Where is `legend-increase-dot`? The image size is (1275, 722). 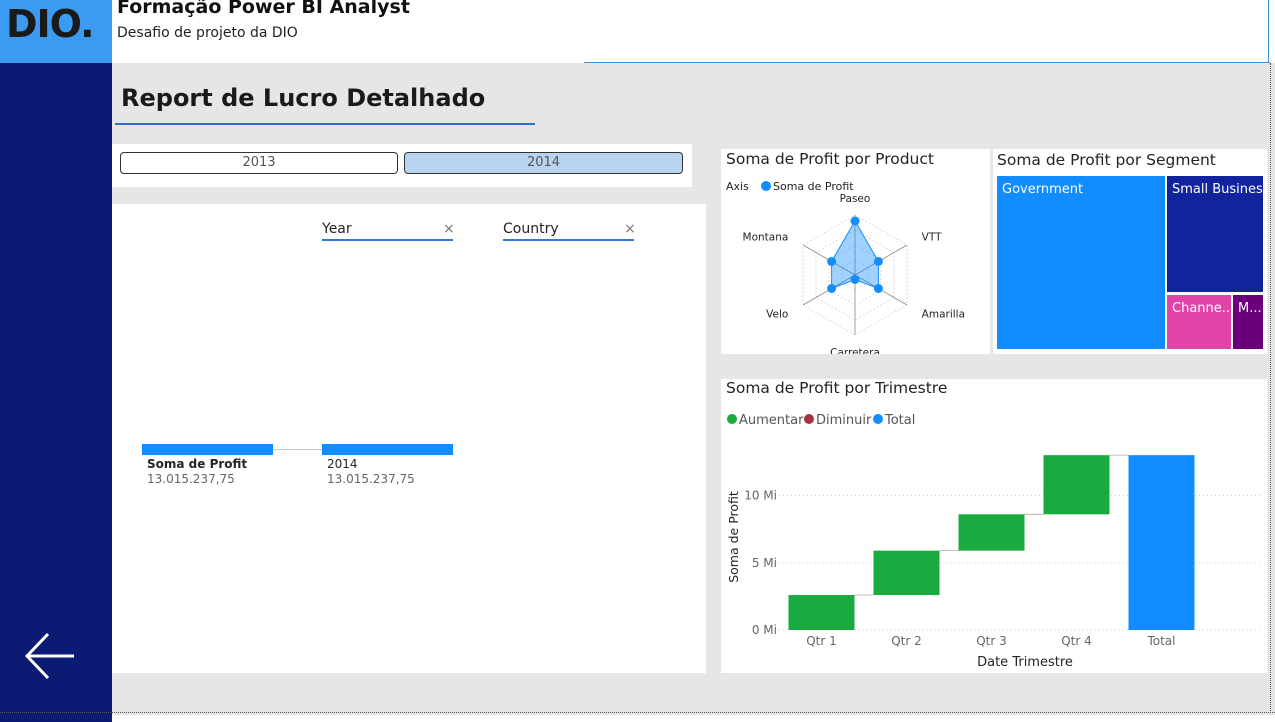 legend-increase-dot is located at coordinates (732, 419).